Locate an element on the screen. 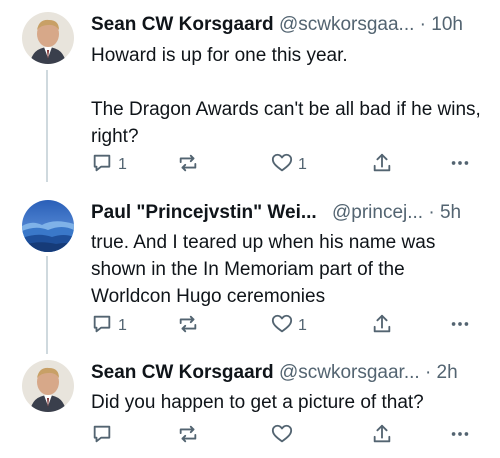  tweet-header: Sean CW Korsgaard @scwkorsgaa... · 10h is located at coordinates (287, 25).